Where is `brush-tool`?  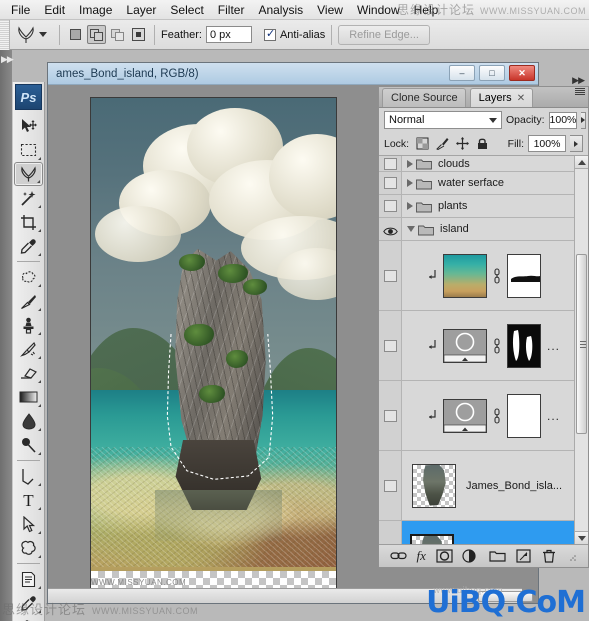
brush-tool is located at coordinates (28, 301).